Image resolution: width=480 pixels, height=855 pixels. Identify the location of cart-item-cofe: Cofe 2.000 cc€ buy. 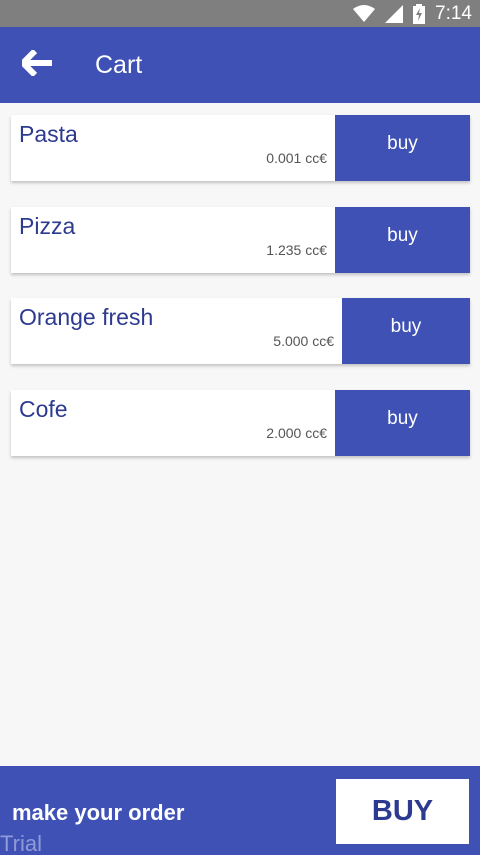
(240, 423).